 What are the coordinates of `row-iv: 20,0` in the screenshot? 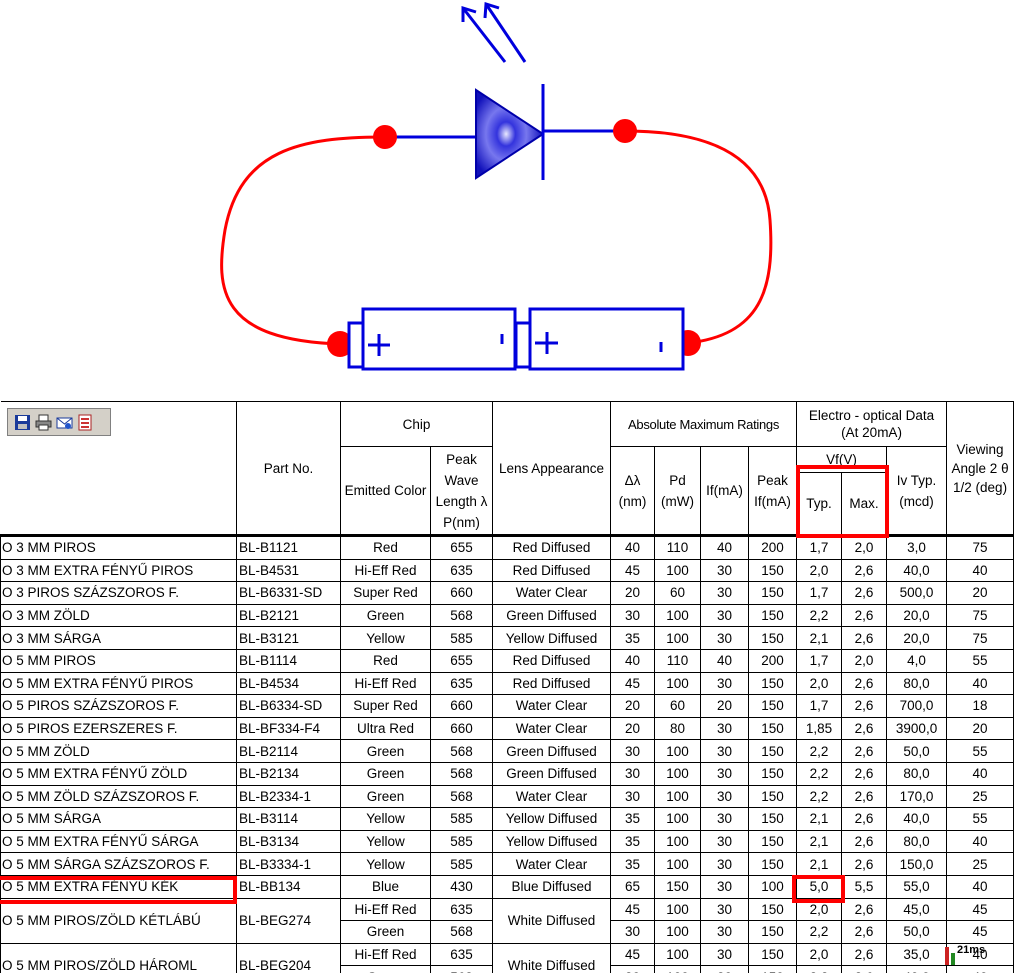 It's located at (917, 638).